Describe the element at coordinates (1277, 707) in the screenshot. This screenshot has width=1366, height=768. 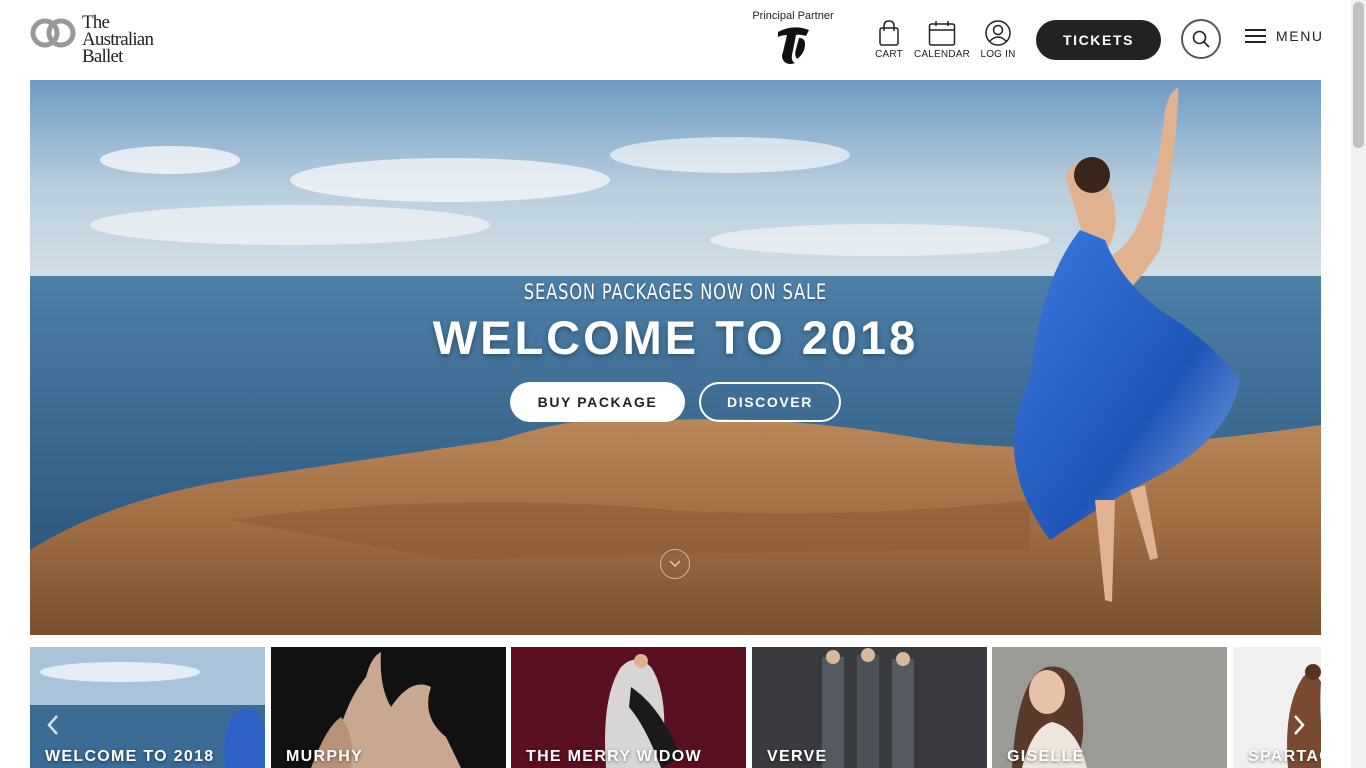
I see `carousel-card-spartacus: SPARTACUS` at that location.